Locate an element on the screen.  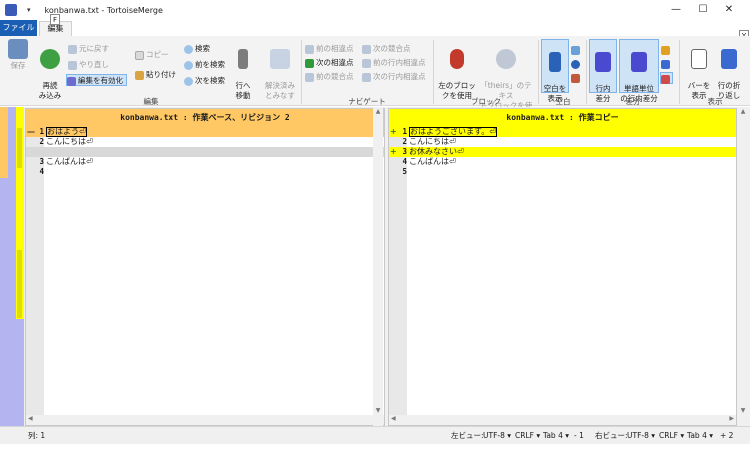
inline-diff-icon is located at coordinates (603, 62).